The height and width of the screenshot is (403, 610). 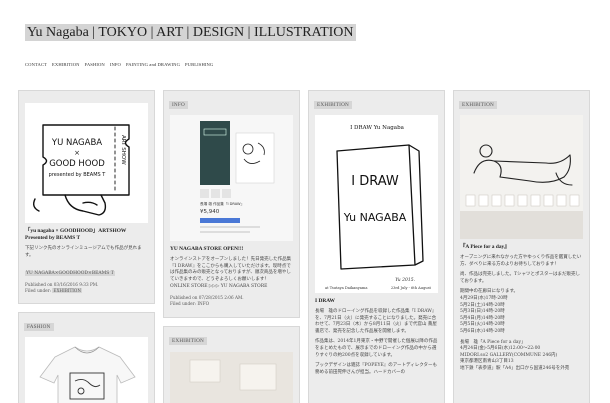 I want to click on store-category: INFO, so click(x=178, y=105).